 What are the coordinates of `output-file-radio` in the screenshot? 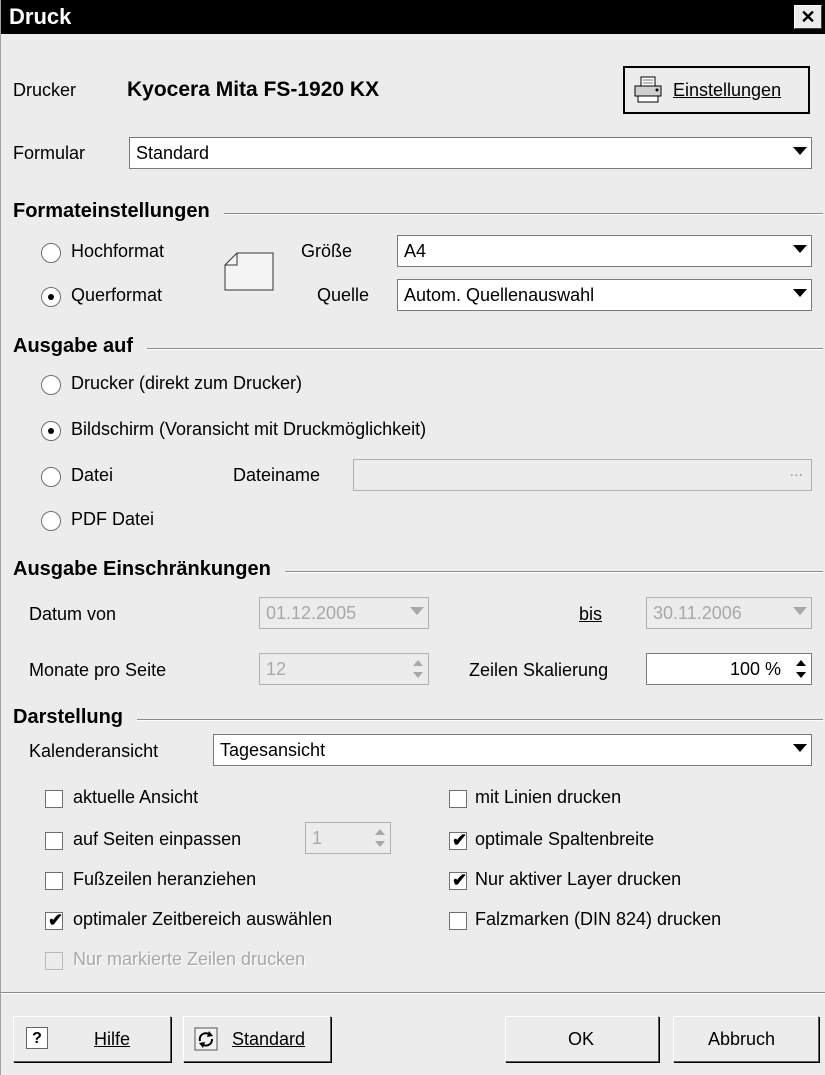 It's located at (51, 477).